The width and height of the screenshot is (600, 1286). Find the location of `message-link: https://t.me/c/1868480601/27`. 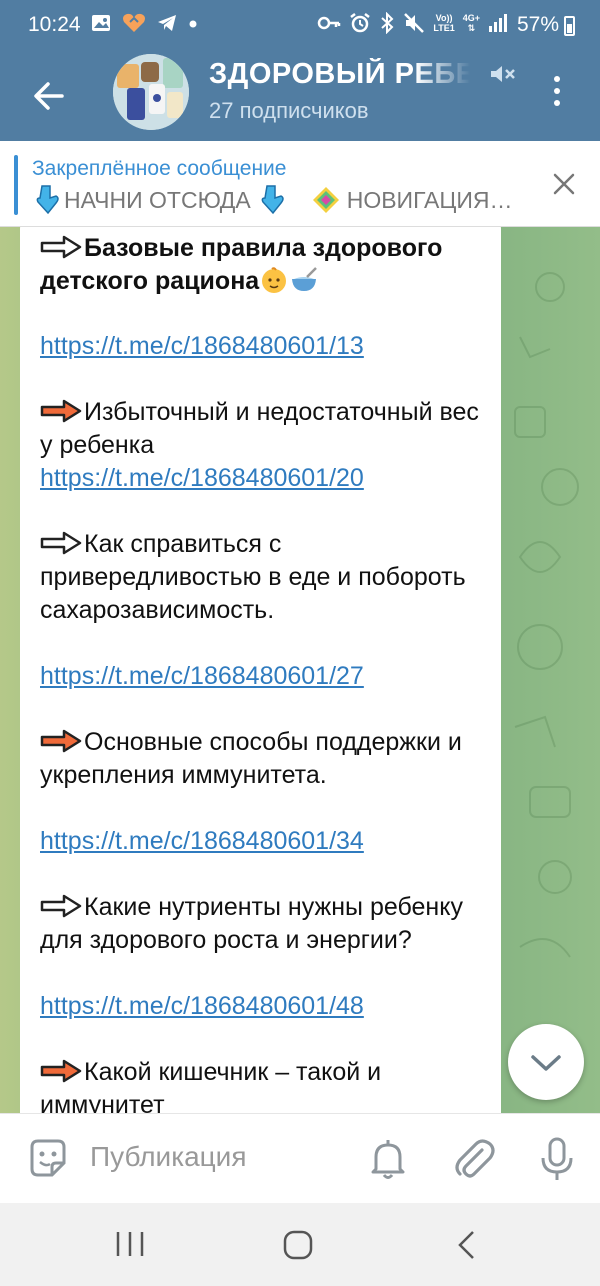

message-link: https://t.me/c/1868480601/27 is located at coordinates (202, 676).